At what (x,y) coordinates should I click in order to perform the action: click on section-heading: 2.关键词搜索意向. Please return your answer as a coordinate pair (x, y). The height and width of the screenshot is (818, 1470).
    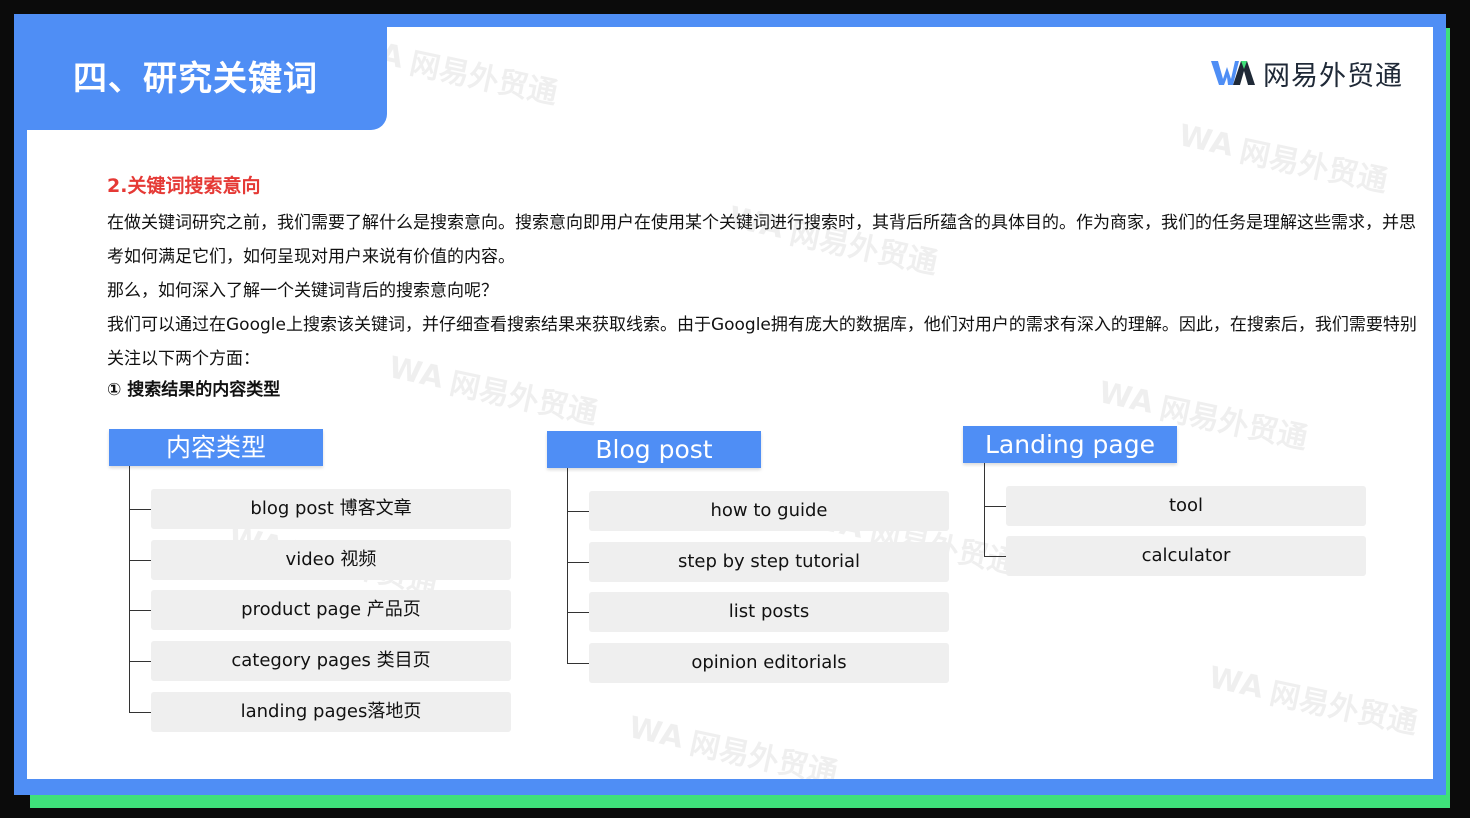
    Looking at the image, I should click on (184, 186).